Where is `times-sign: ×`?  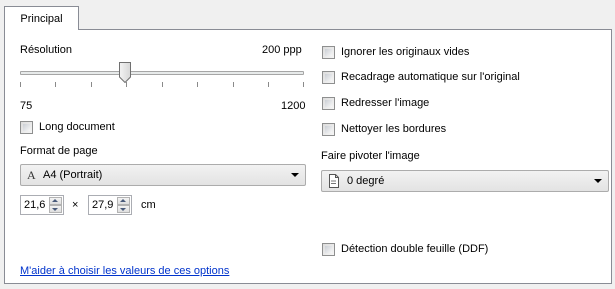
times-sign: × is located at coordinates (75, 205).